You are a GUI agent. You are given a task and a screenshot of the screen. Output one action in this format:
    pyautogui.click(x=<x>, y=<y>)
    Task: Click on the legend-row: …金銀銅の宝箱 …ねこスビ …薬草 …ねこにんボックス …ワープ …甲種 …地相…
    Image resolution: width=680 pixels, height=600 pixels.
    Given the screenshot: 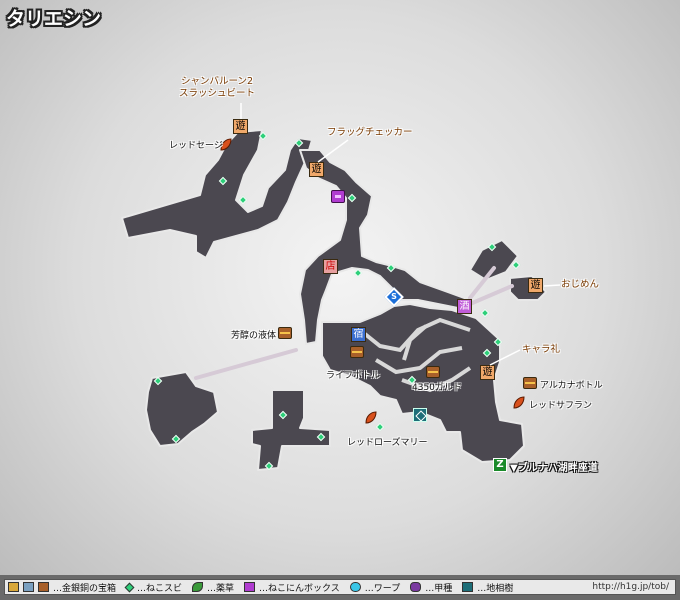 What is the action you would take?
    pyautogui.click(x=340, y=587)
    